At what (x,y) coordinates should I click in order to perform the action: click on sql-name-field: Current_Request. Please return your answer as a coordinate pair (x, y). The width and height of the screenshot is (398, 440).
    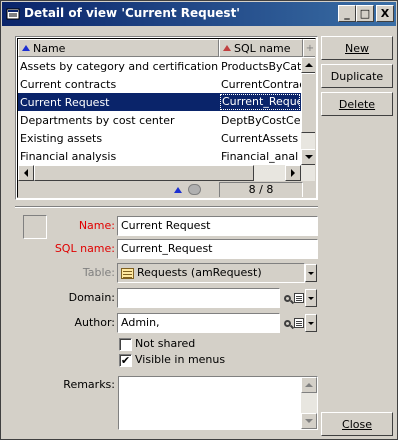
    Looking at the image, I should click on (217, 249).